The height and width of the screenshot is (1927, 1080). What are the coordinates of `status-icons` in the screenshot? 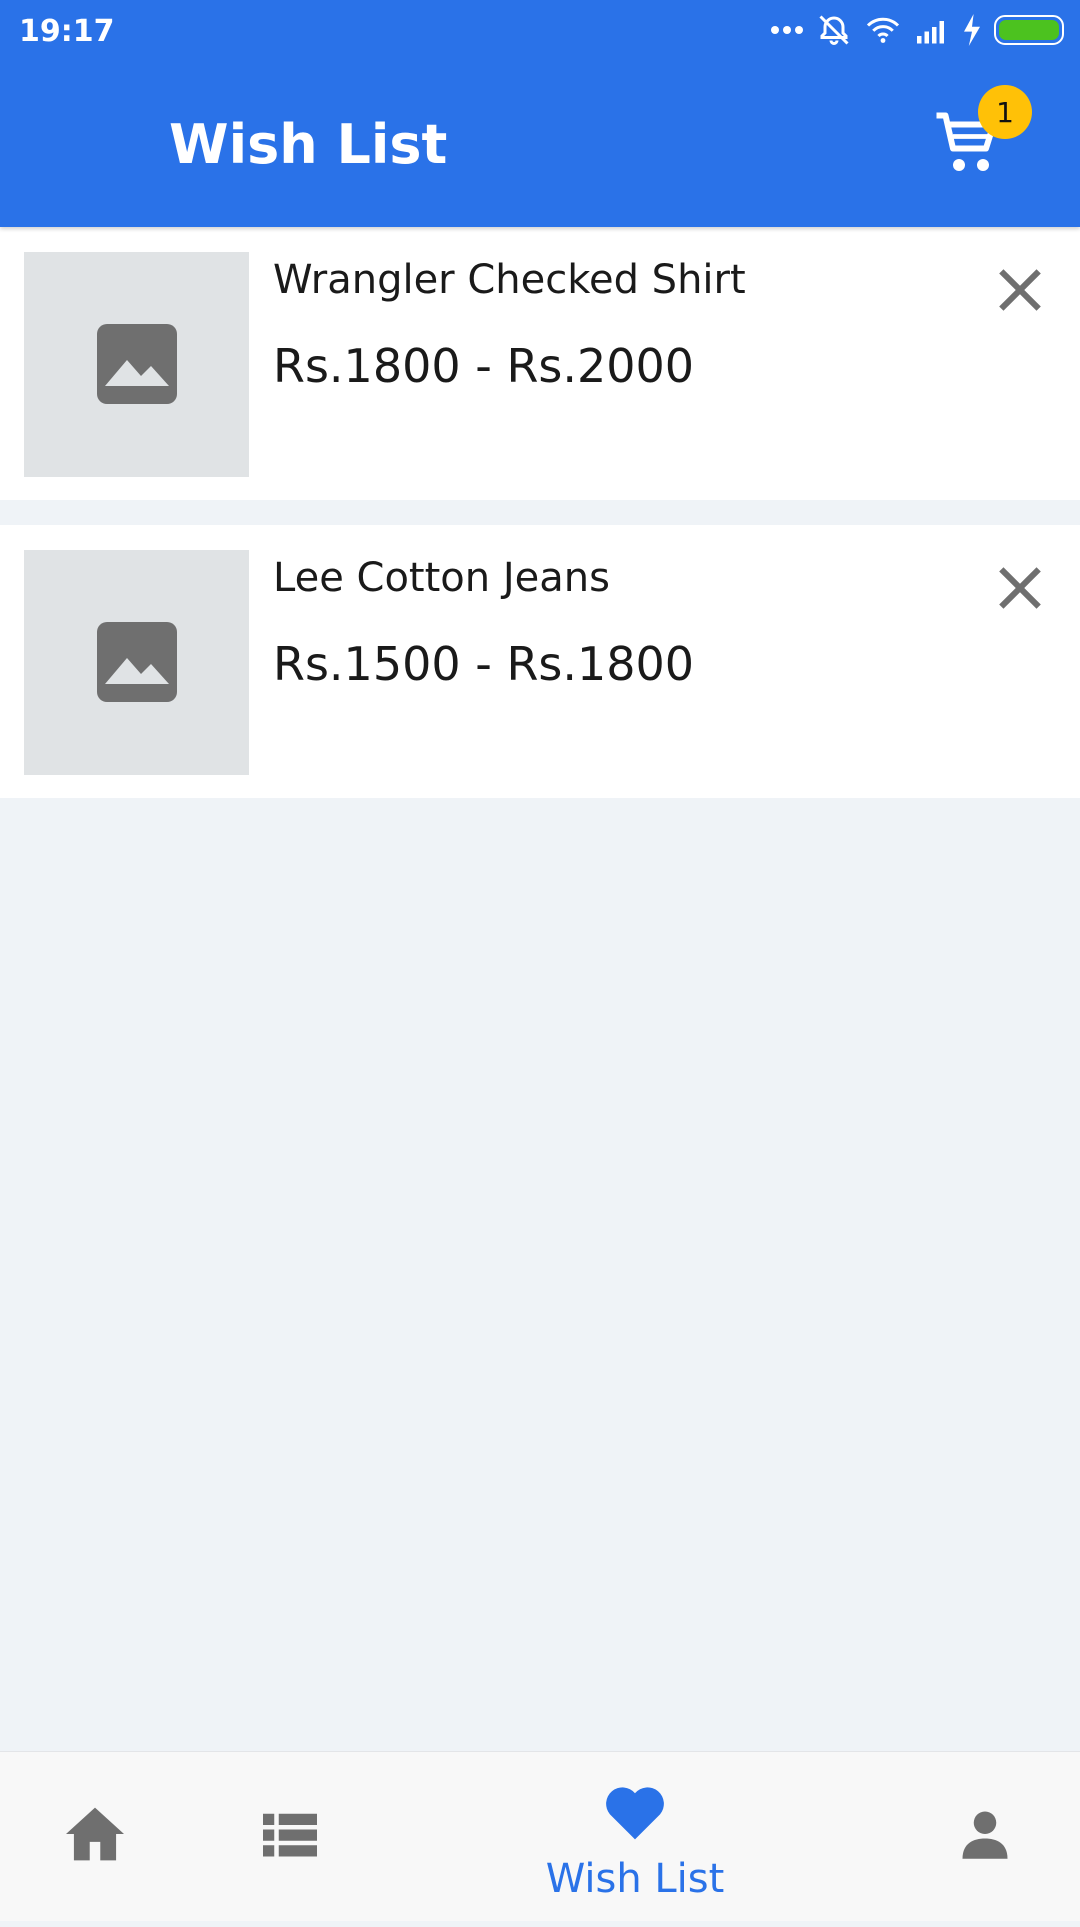 It's located at (918, 30).